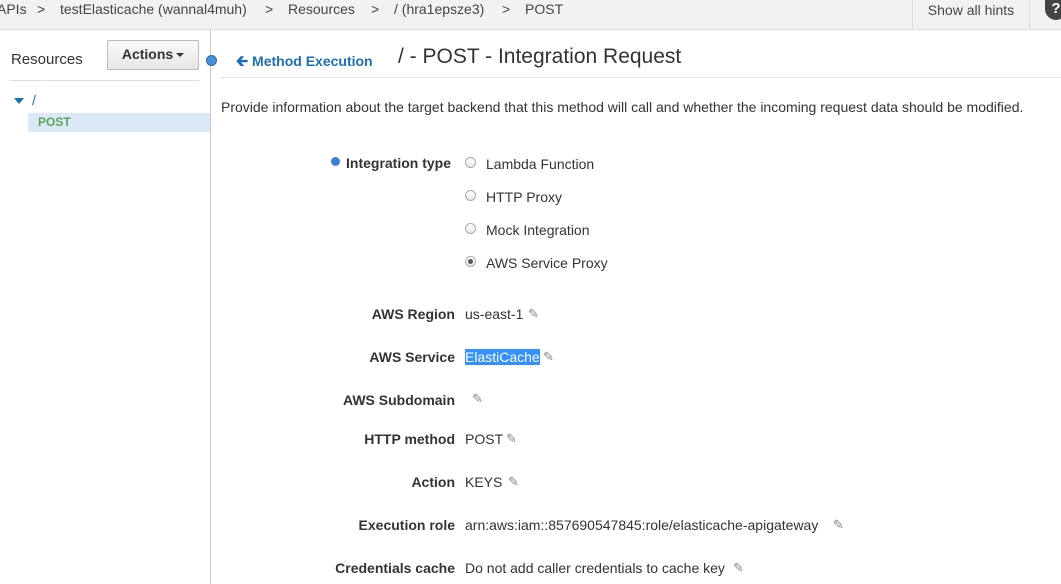 This screenshot has width=1061, height=584. Describe the element at coordinates (524, 197) in the screenshot. I see `radio-label-http-proxy: HTTP Proxy` at that location.